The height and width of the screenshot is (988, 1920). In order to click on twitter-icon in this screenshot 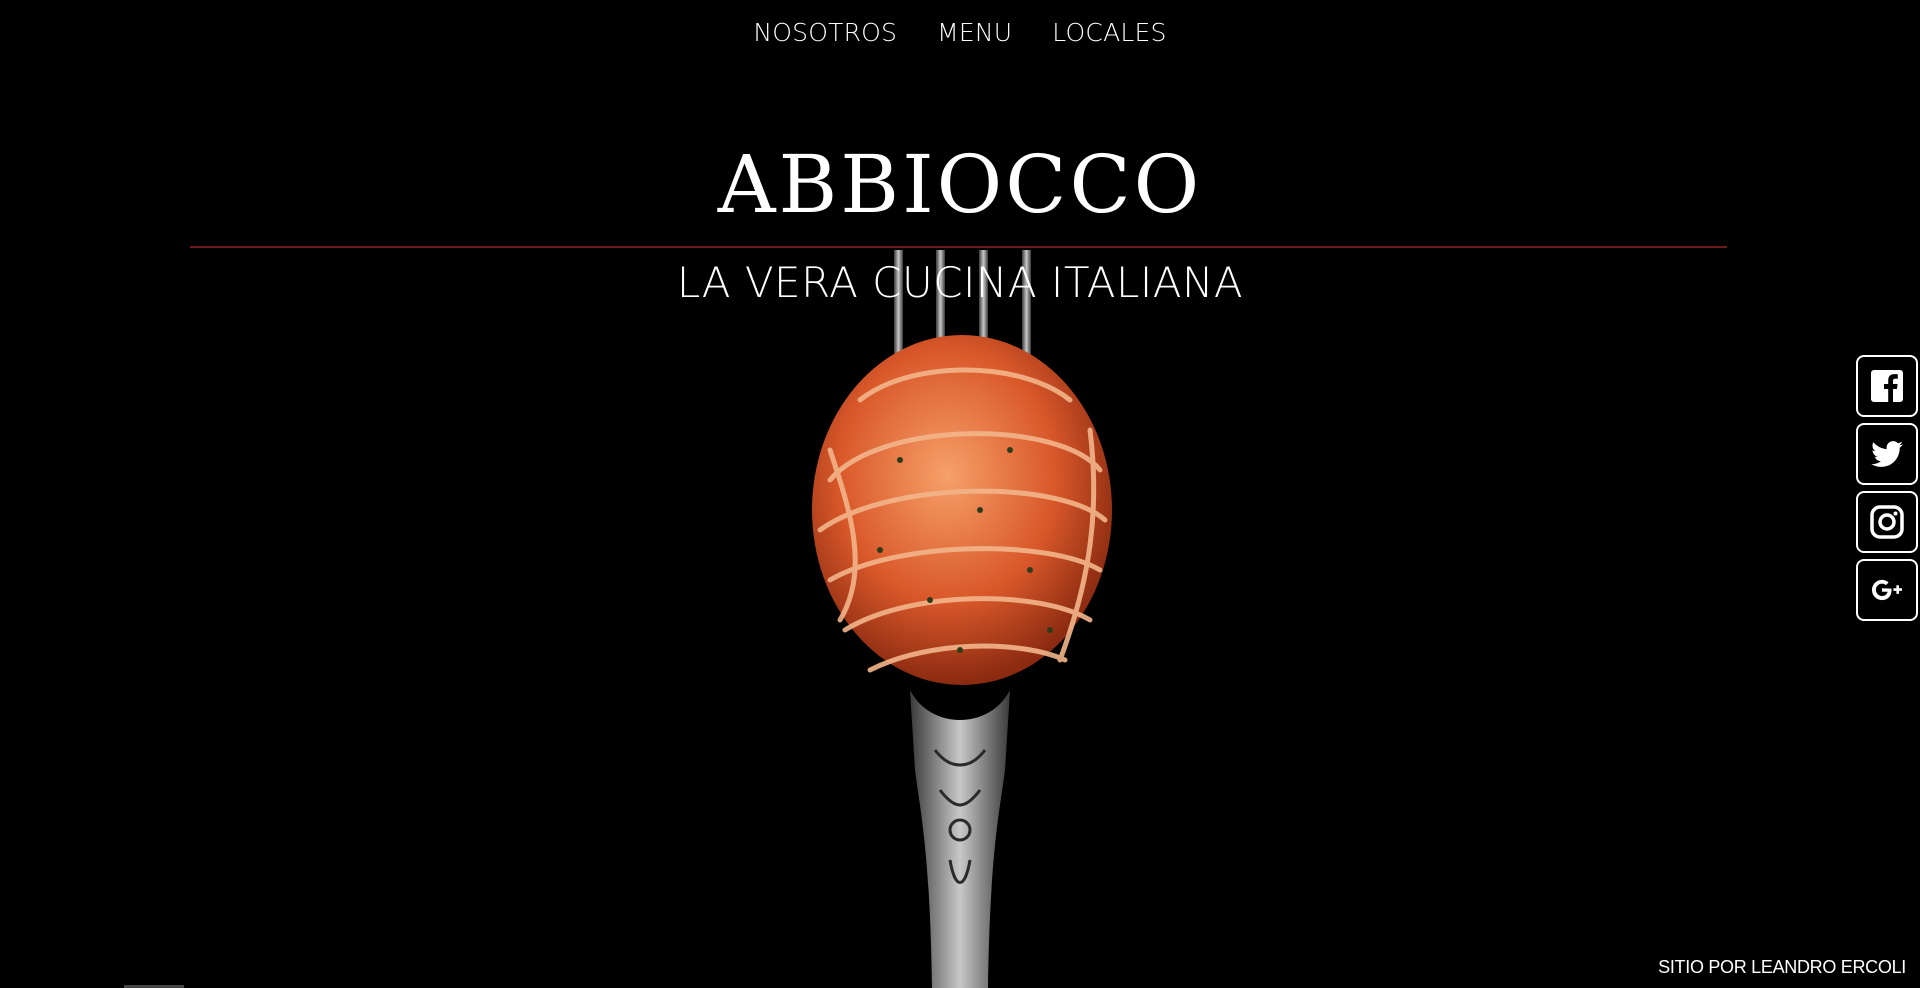, I will do `click(1887, 454)`.